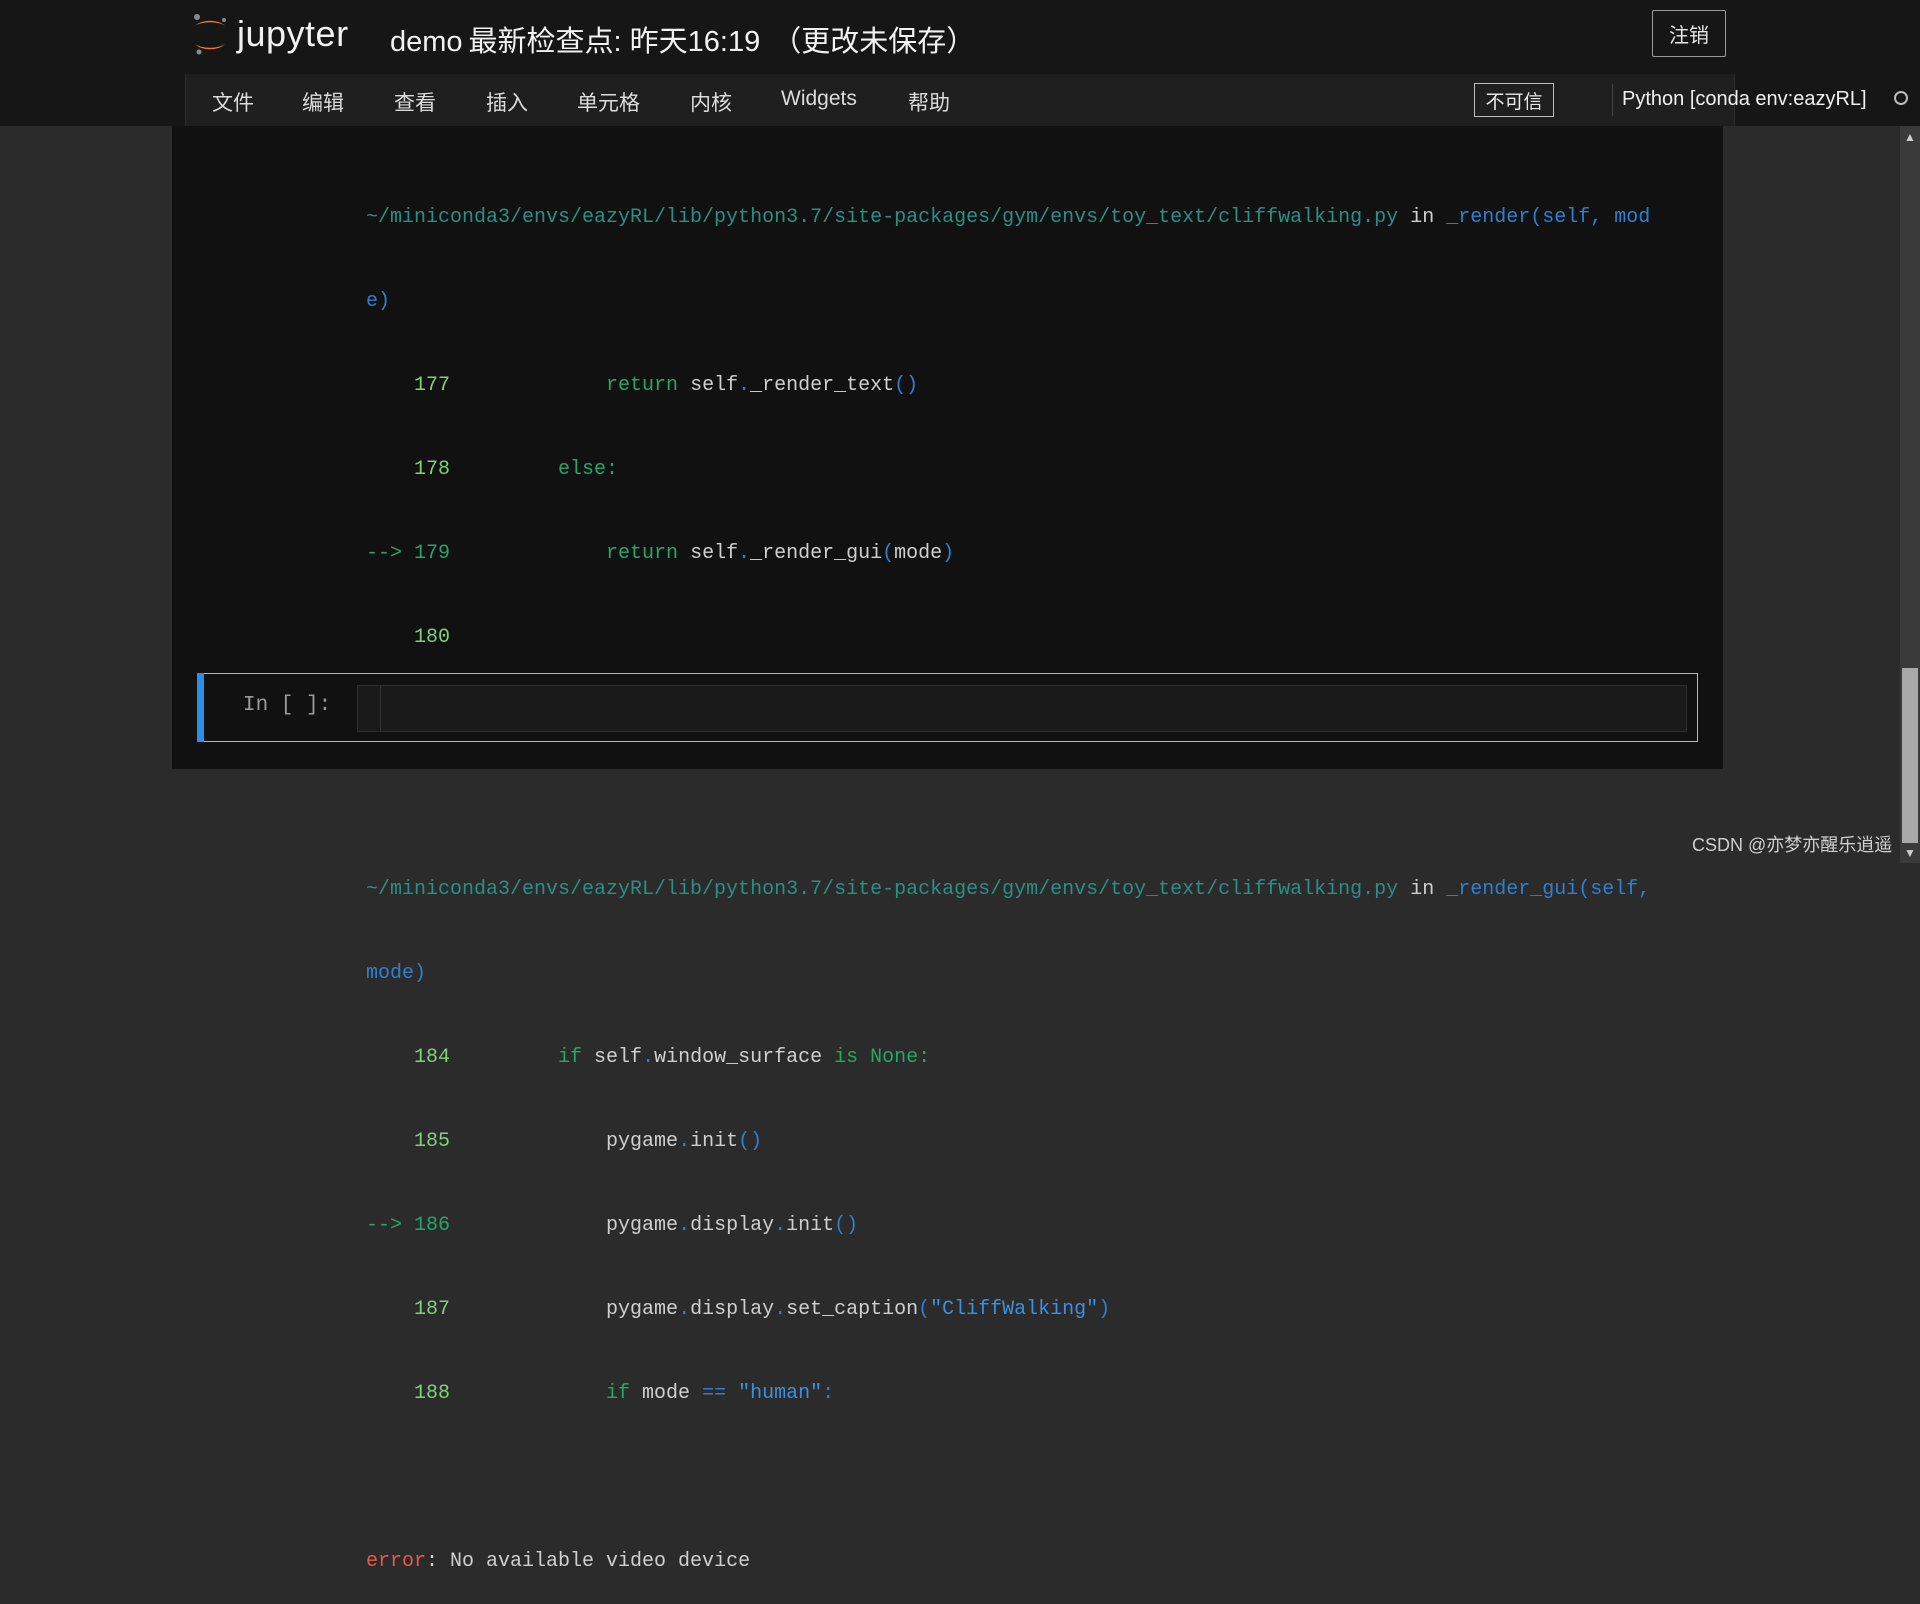  I want to click on notebook-trust-indicator: 不可信, so click(1514, 100).